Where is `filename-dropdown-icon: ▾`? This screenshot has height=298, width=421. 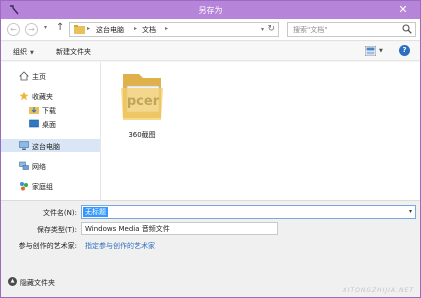 filename-dropdown-icon: ▾ is located at coordinates (410, 211).